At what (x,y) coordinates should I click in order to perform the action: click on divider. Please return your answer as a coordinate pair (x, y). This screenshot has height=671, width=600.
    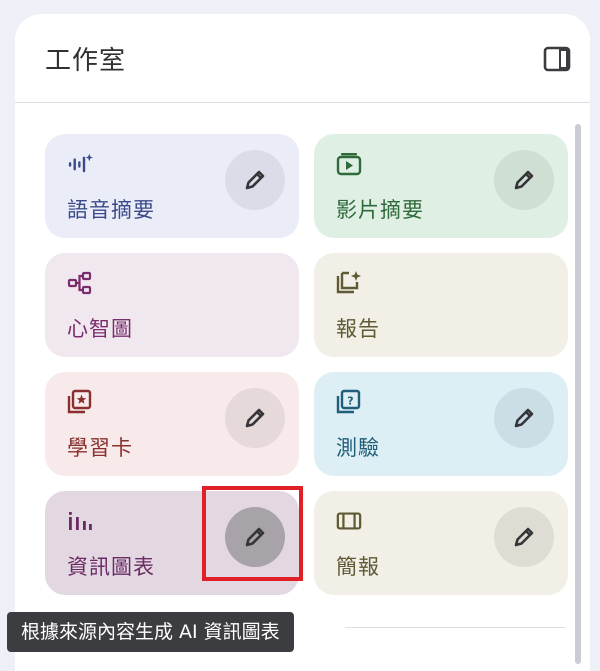
    Looking at the image, I should click on (455, 627).